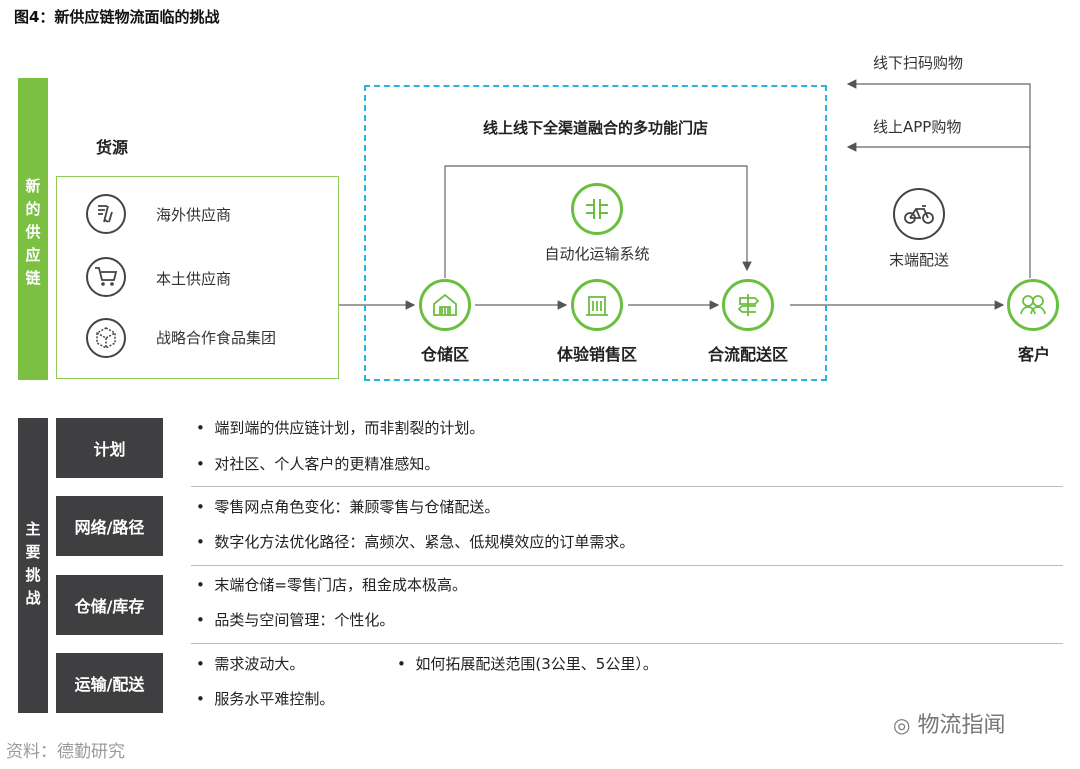  I want to click on side-char: 链, so click(33, 278).